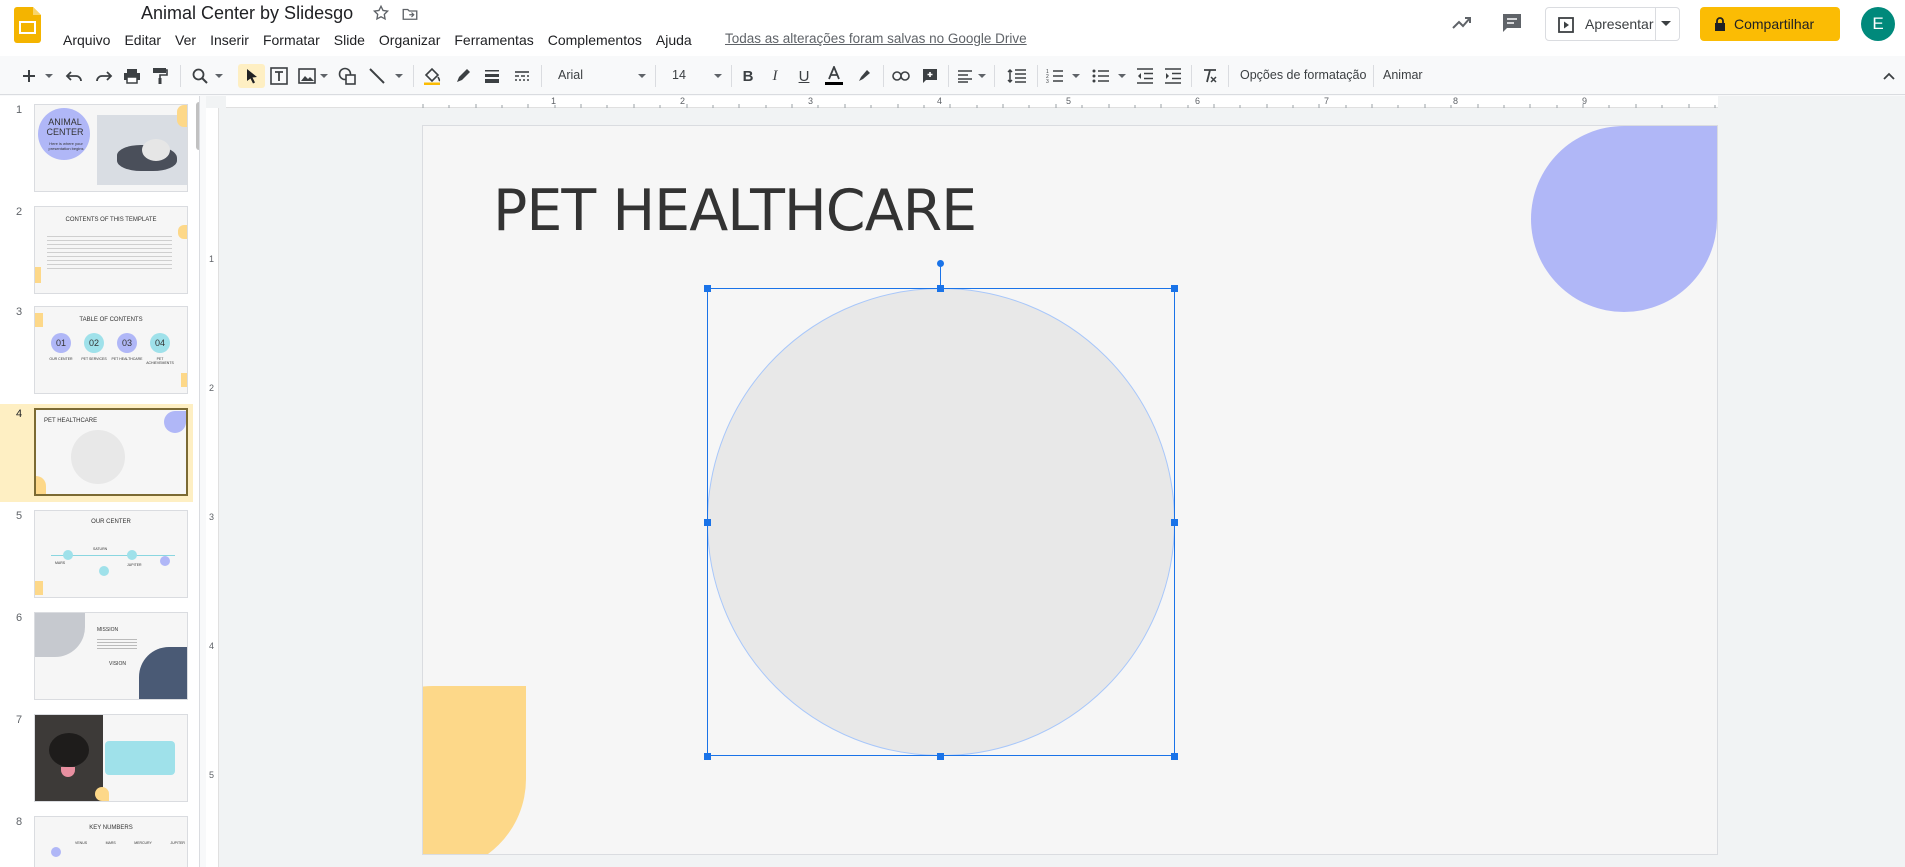 This screenshot has width=1905, height=867. What do you see at coordinates (864, 76) in the screenshot?
I see `highlight-color-icon` at bounding box center [864, 76].